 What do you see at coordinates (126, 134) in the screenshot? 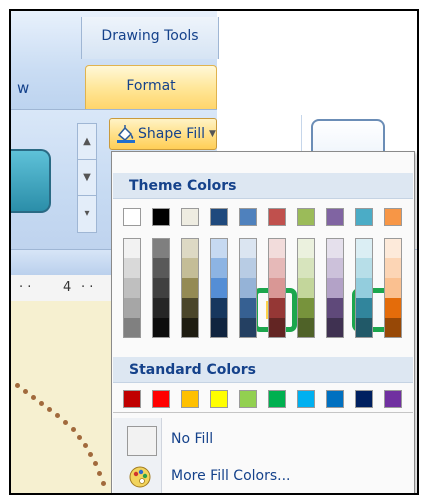
I see `paint-bucket-icon` at bounding box center [126, 134].